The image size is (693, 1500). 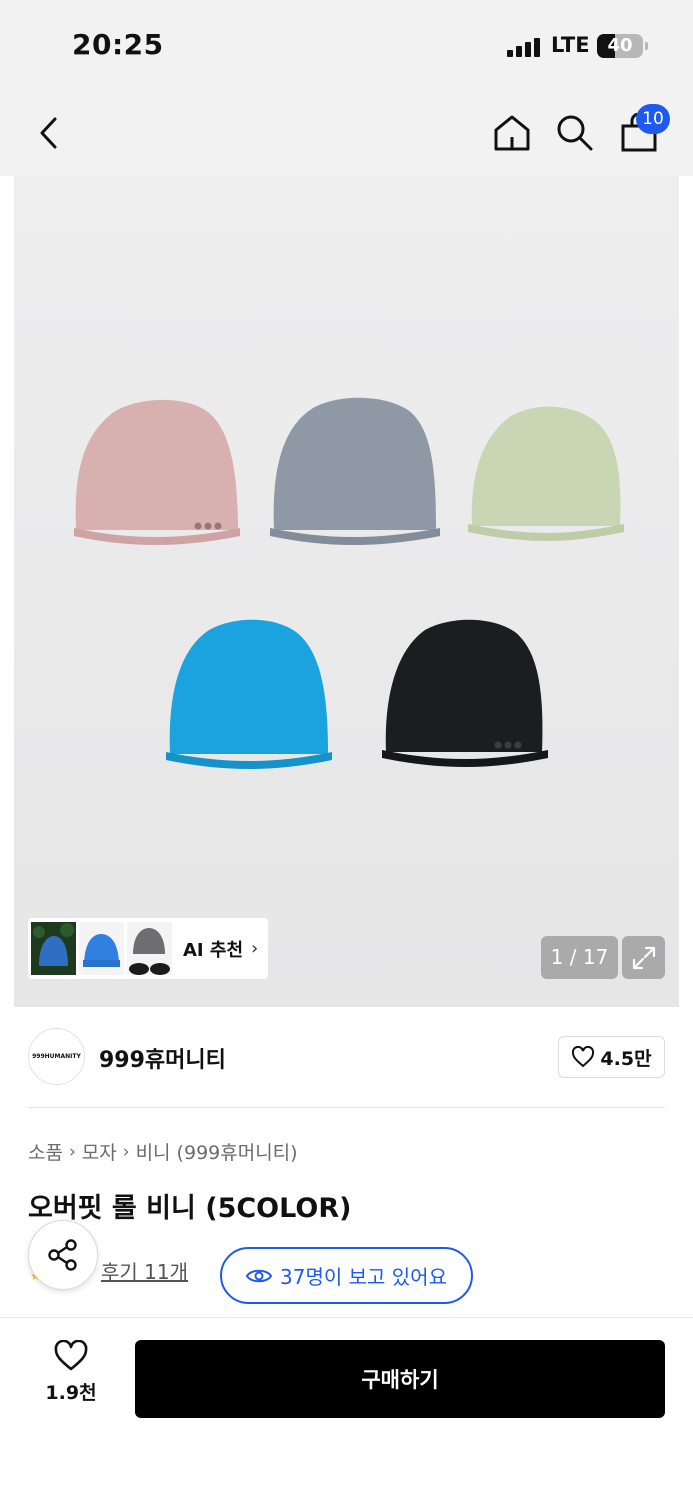 I want to click on review-link: 후기 11개, so click(x=144, y=1270).